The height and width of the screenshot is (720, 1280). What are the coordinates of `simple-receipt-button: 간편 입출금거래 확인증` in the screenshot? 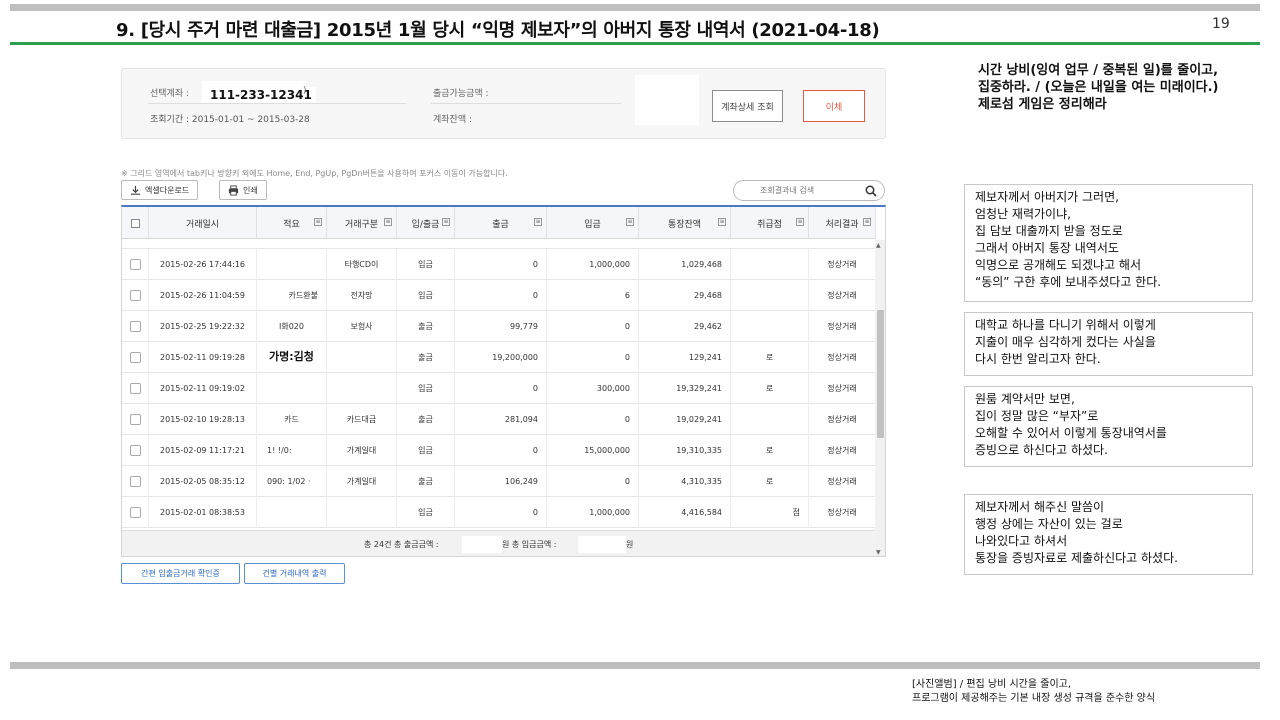 It's located at (180, 573).